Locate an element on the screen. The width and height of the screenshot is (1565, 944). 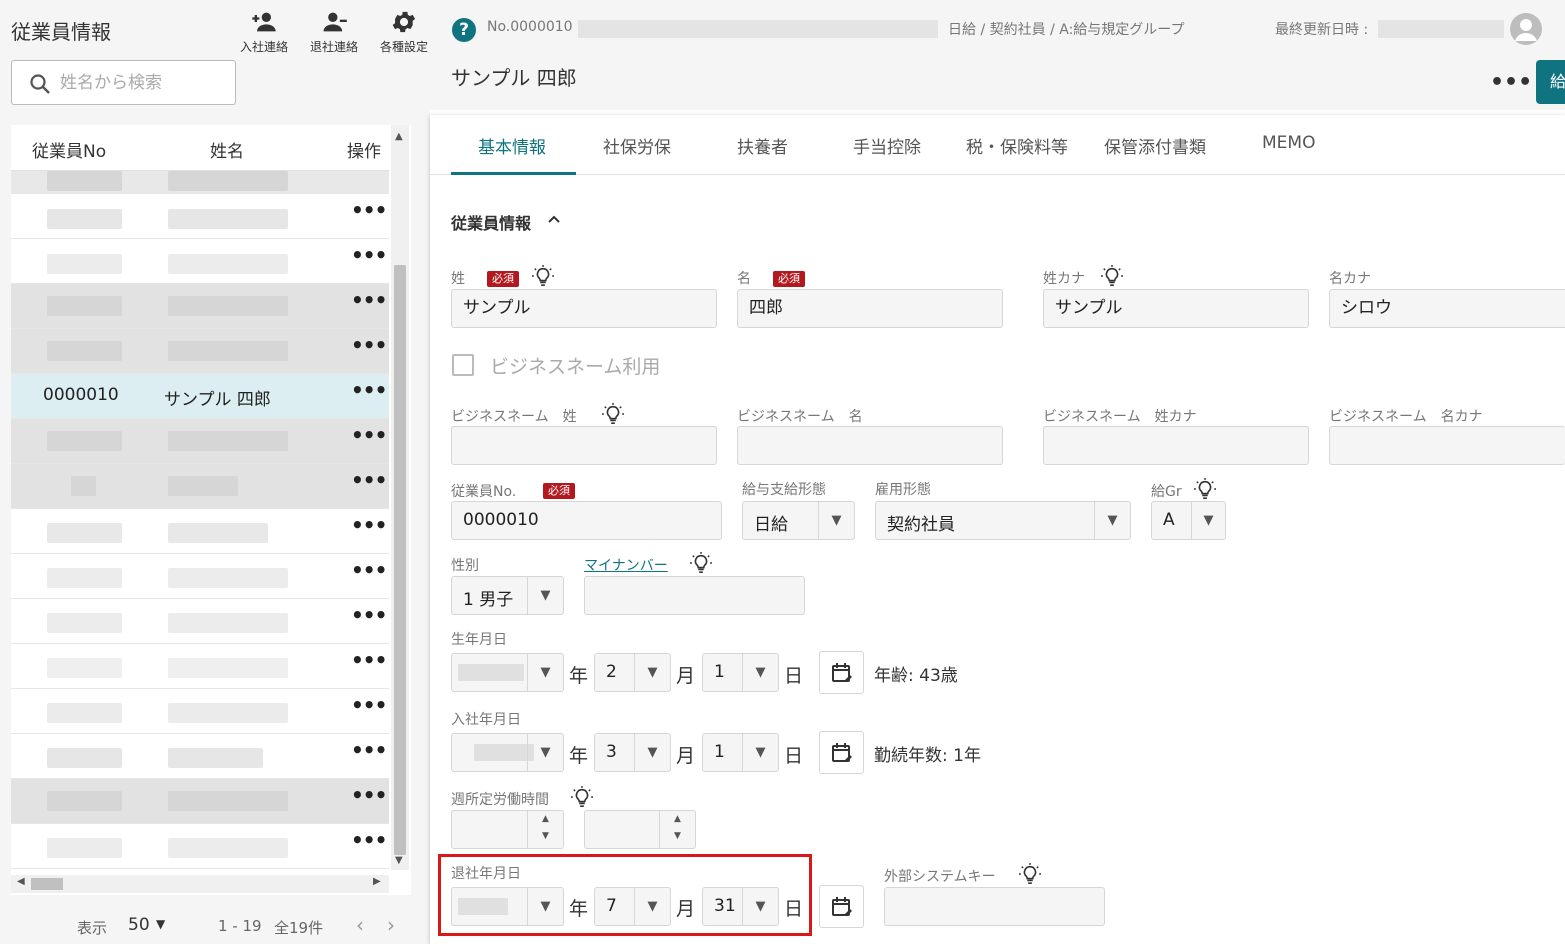
tab-dependents: 扶養者 is located at coordinates (762, 145).